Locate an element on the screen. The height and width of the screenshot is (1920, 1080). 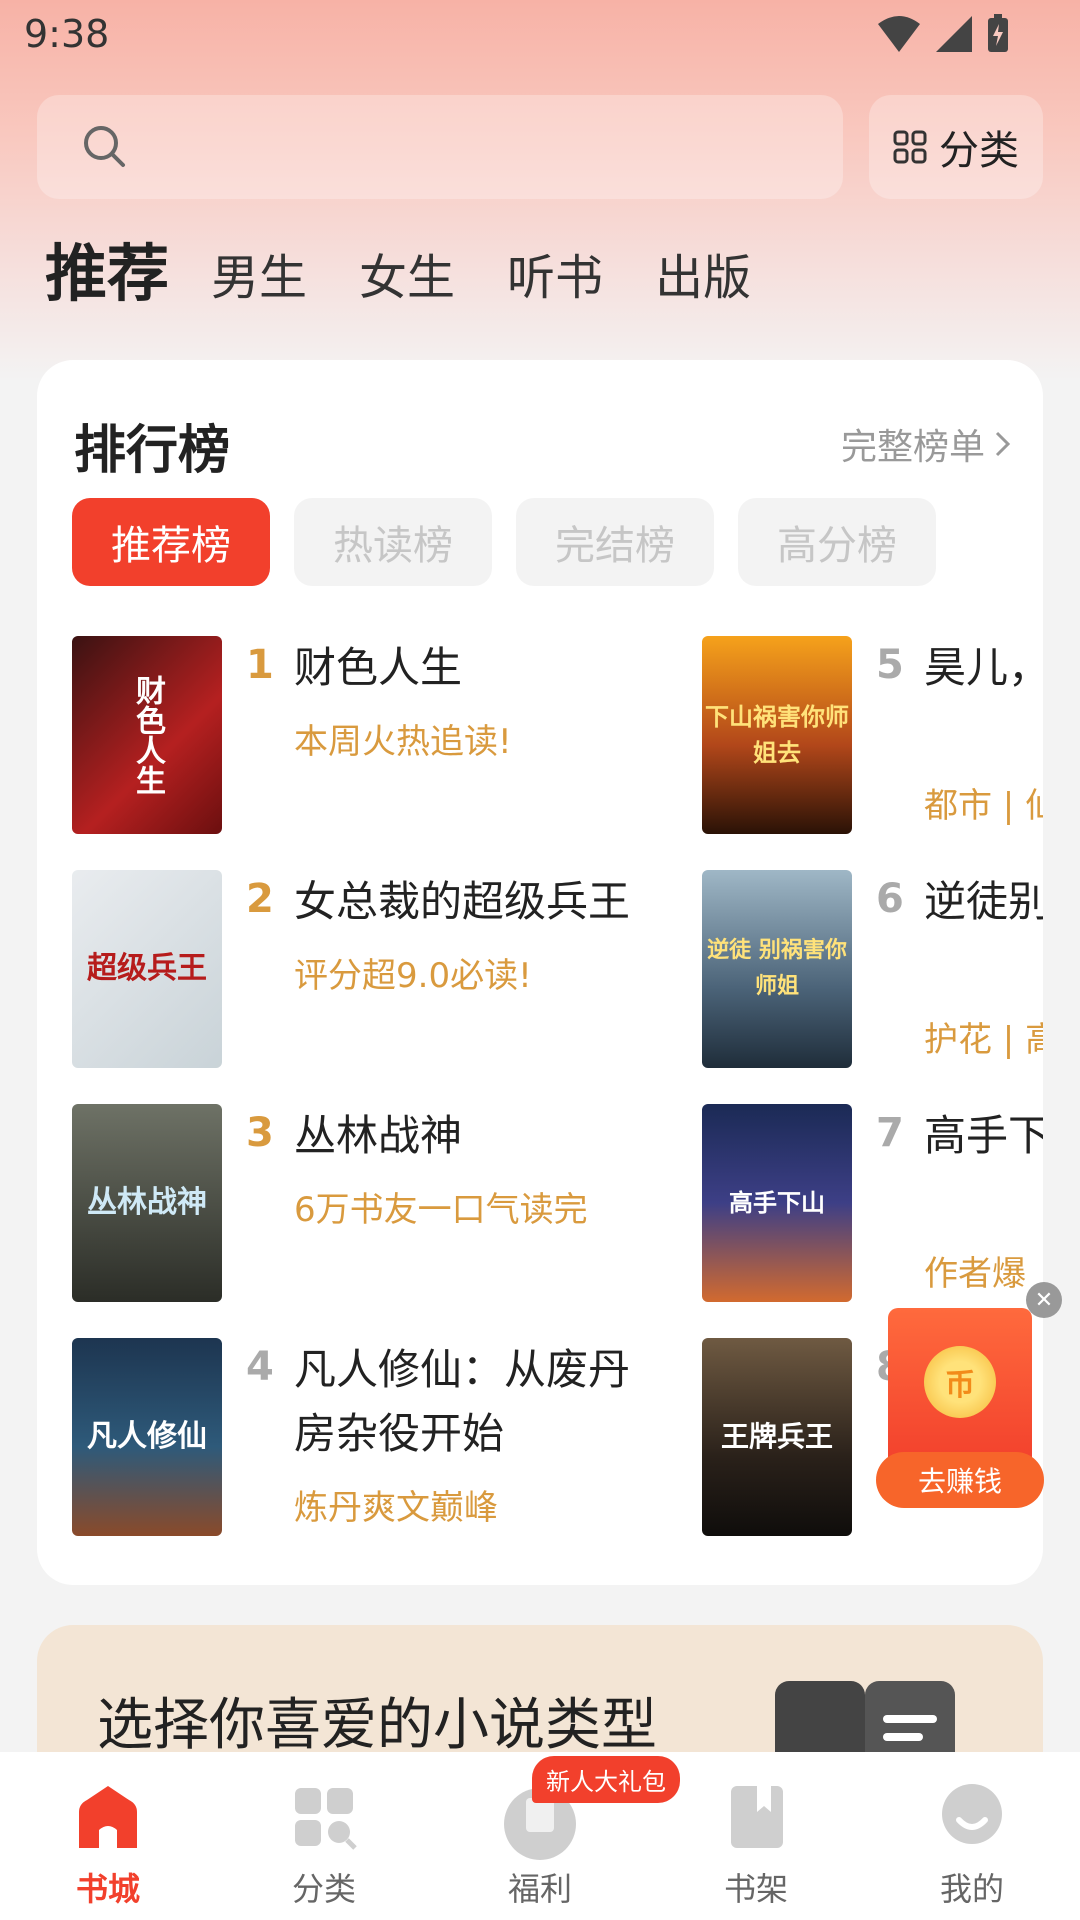
nav-profile: 我的 is located at coordinates (972, 1836).